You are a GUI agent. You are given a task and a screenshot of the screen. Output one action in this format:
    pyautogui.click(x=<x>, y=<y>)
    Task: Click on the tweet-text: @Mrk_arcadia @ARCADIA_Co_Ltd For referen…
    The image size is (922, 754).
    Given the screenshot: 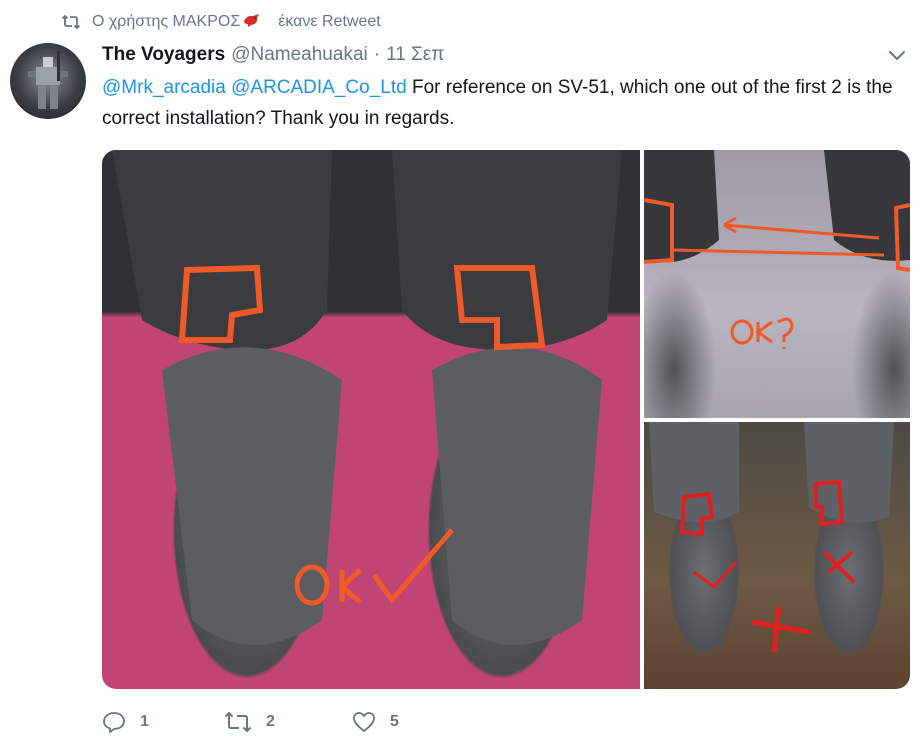 What is the action you would take?
    pyautogui.click(x=502, y=103)
    